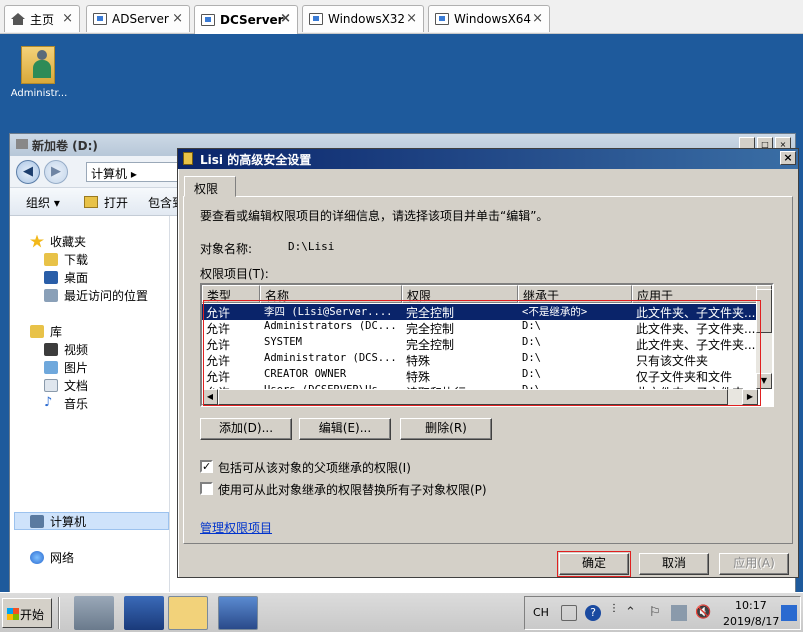  I want to click on ok-button: 确定, so click(594, 564).